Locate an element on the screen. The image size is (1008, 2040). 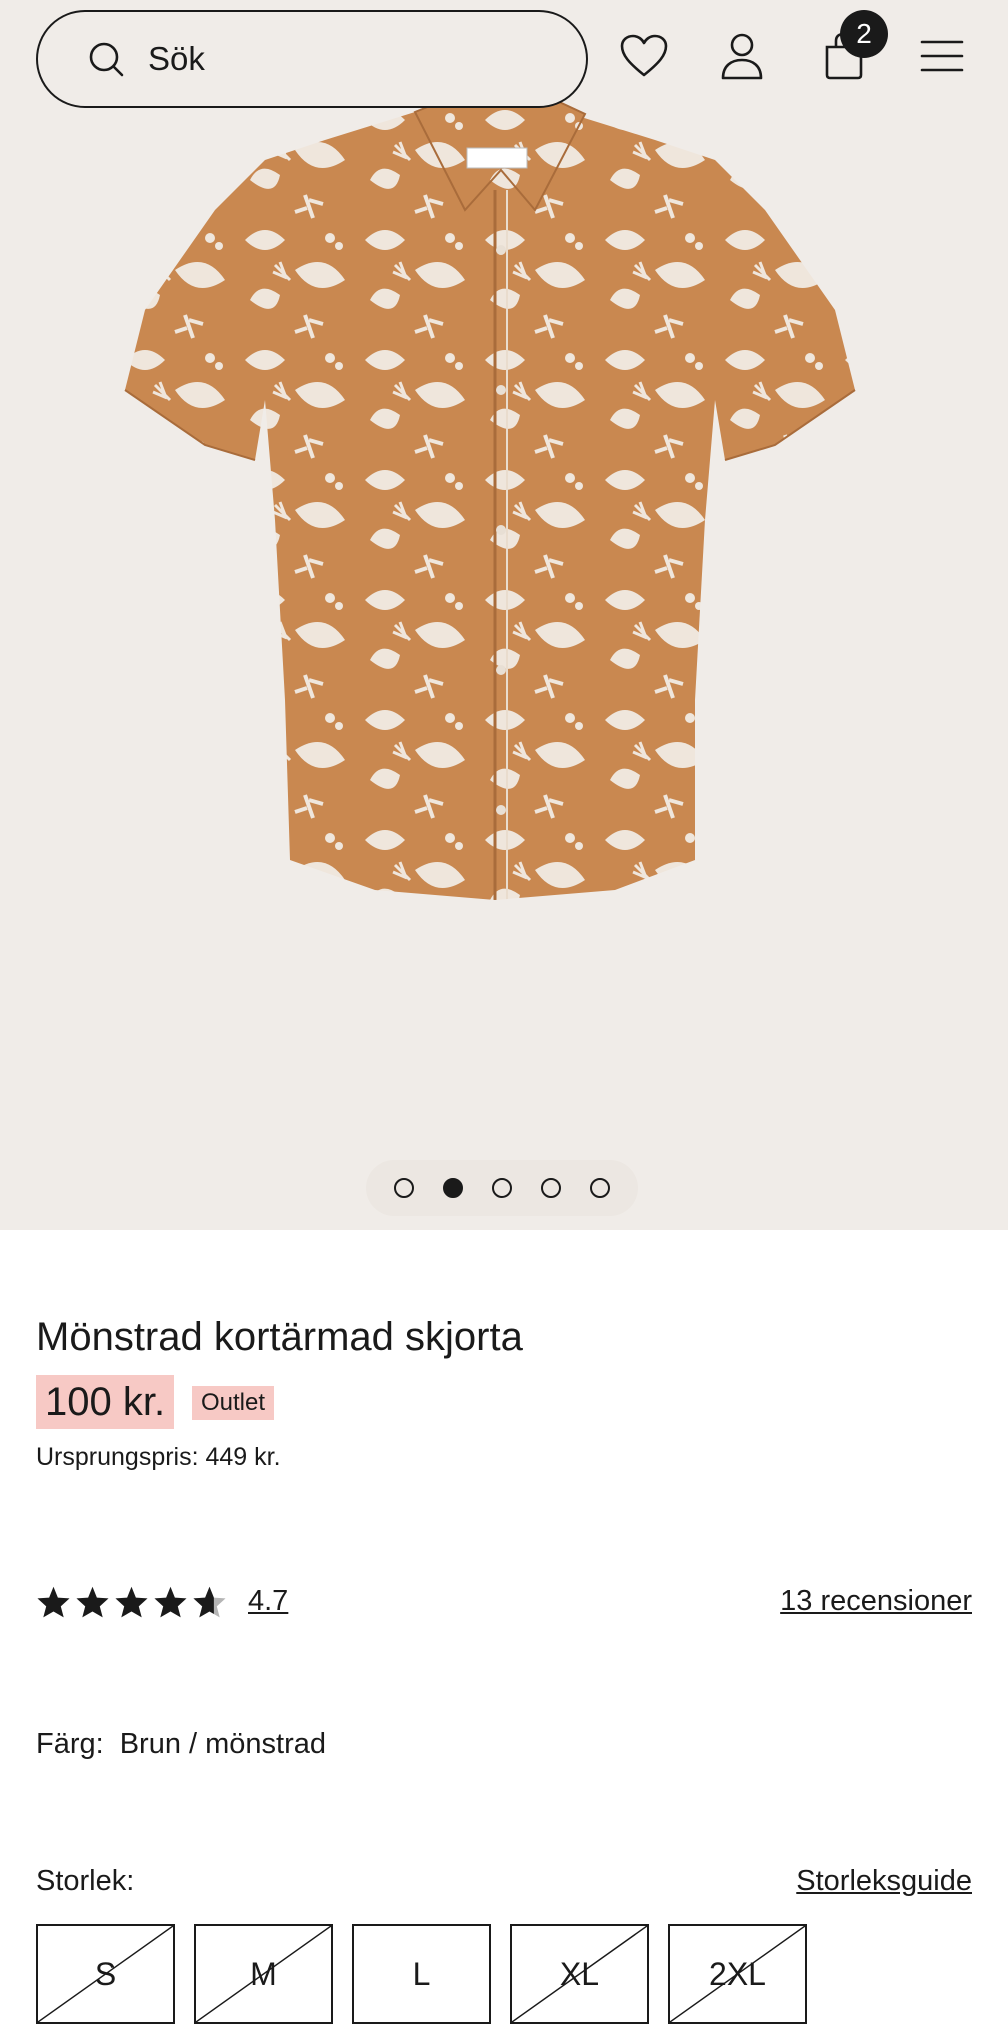
size-label: Storlek: is located at coordinates (85, 1881).